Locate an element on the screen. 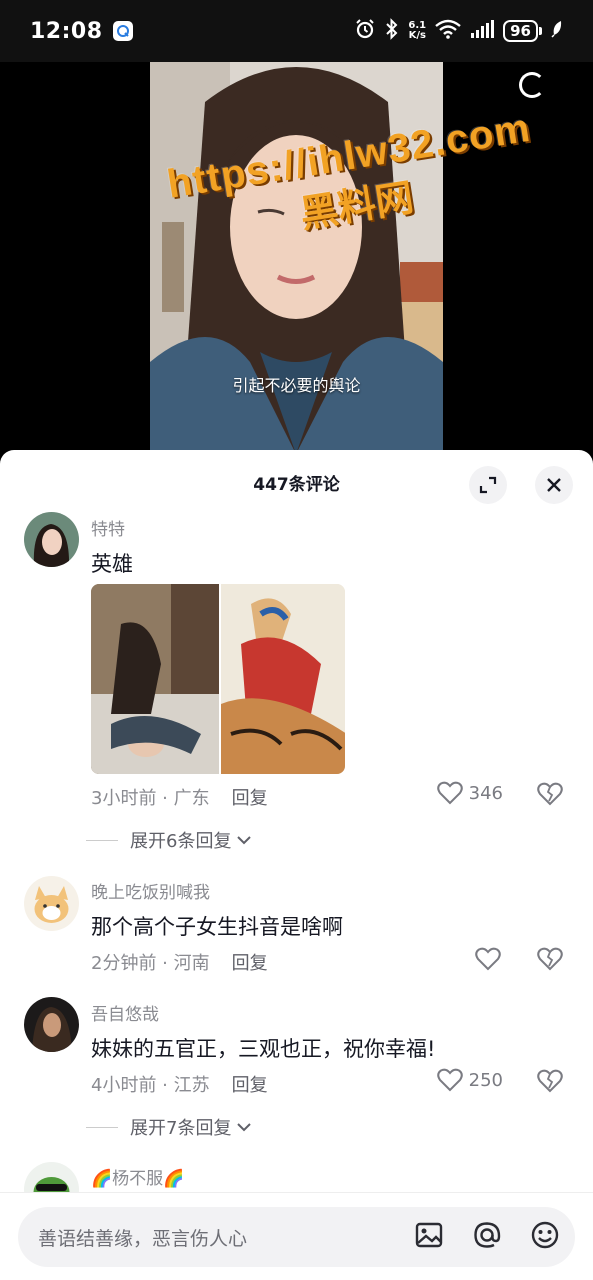 Image resolution: width=593 pixels, height=1280 pixels. comment-username: 🌈杨不服🌈 is located at coordinates (137, 1176).